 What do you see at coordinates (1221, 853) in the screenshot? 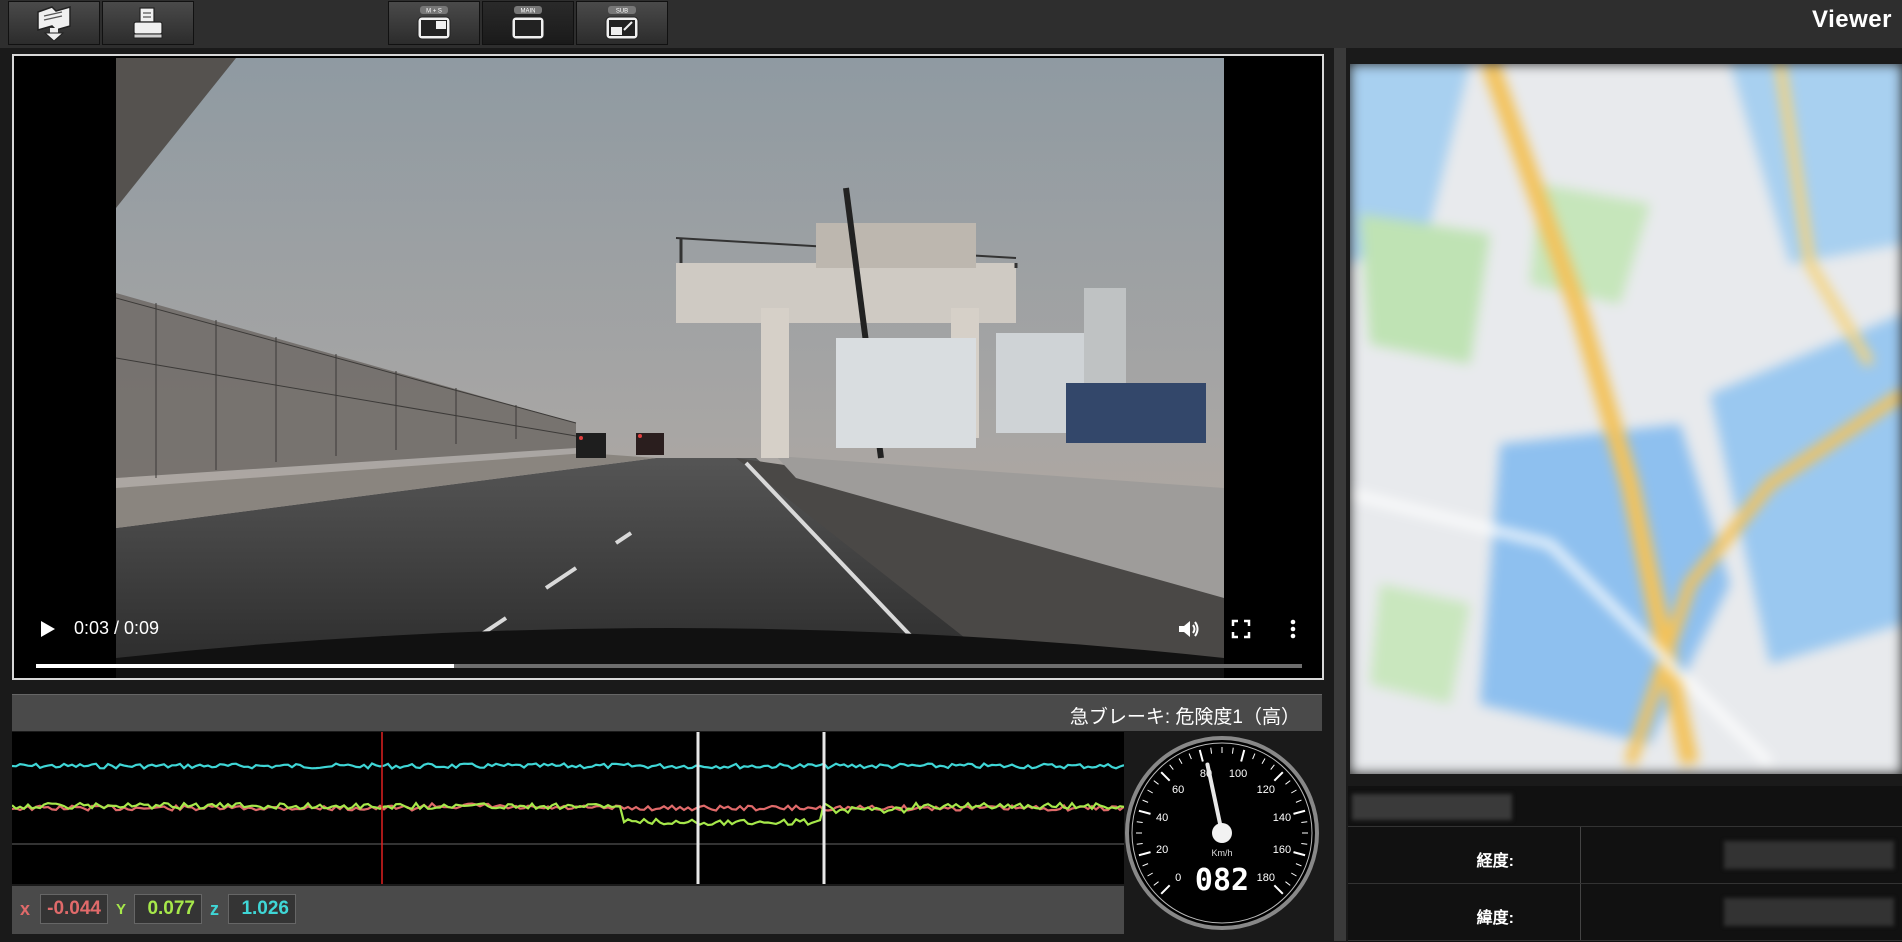
I see `speed-unit: Km/h` at bounding box center [1221, 853].